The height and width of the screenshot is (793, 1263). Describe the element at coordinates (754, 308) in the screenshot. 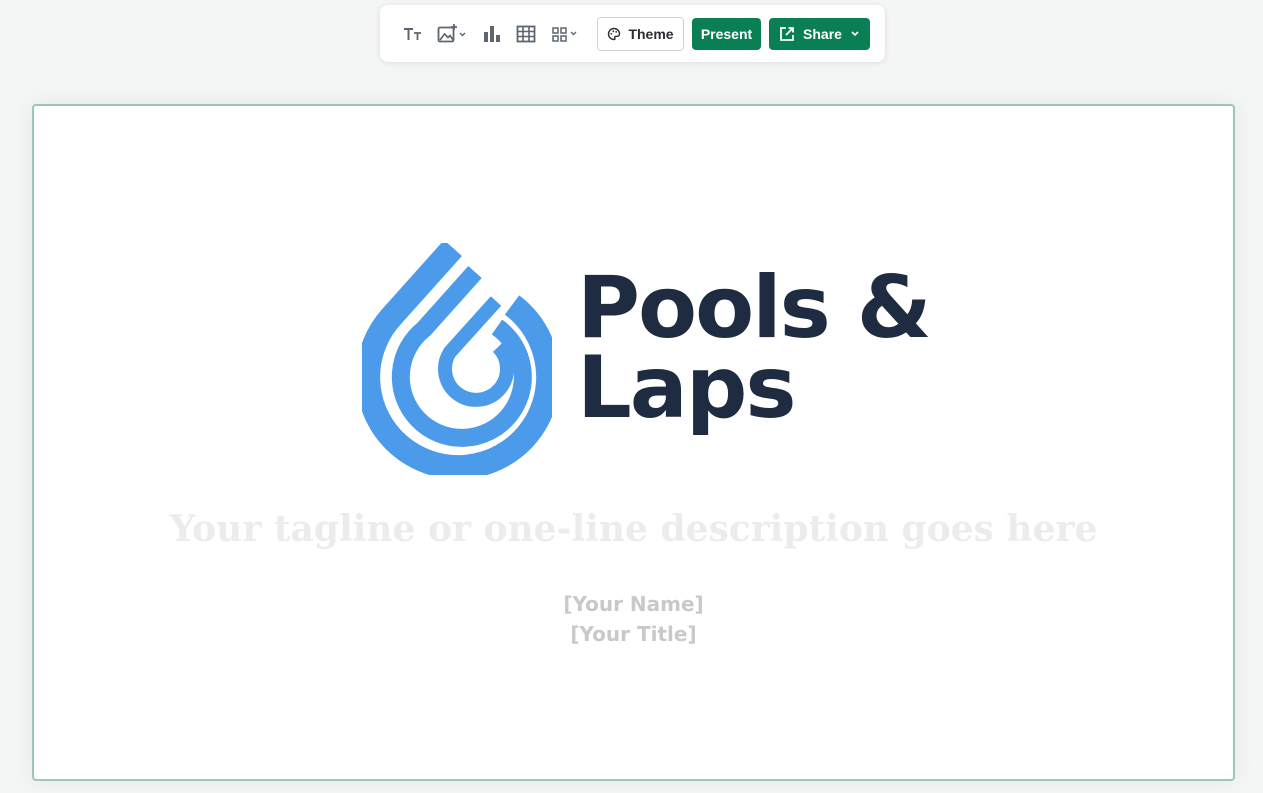

I see `brand-line-1: Pools &` at that location.